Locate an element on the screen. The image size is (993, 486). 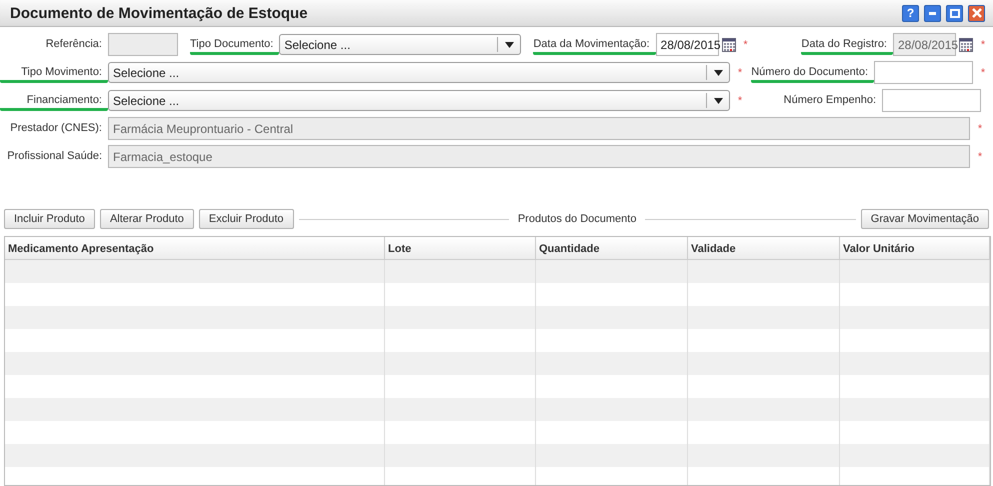
help-button: ? is located at coordinates (910, 13).